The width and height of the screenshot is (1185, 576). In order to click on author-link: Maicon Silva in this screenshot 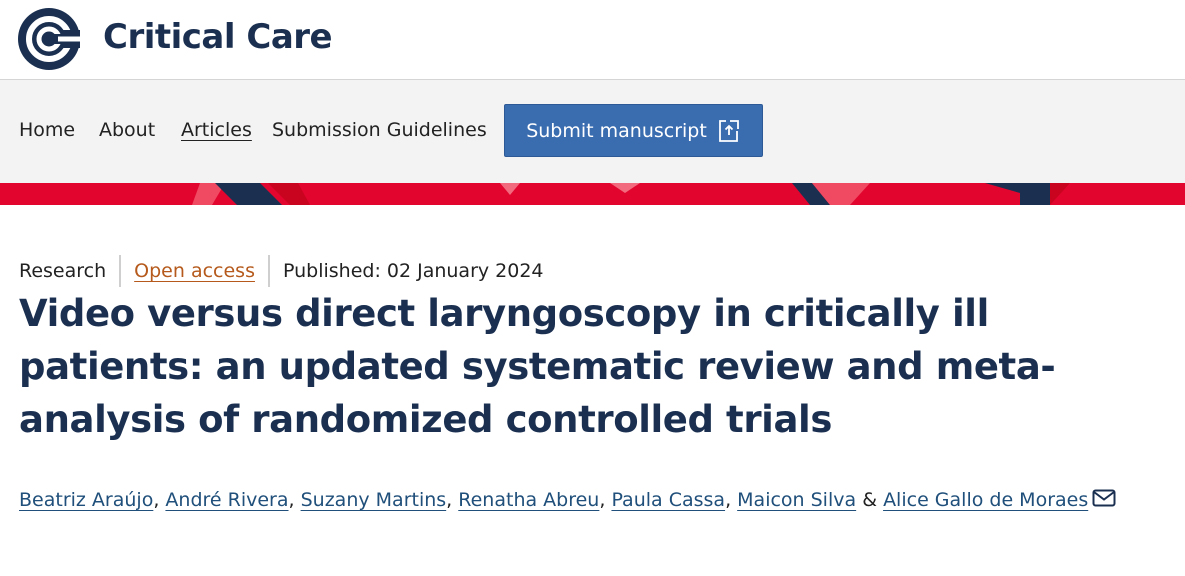, I will do `click(796, 500)`.